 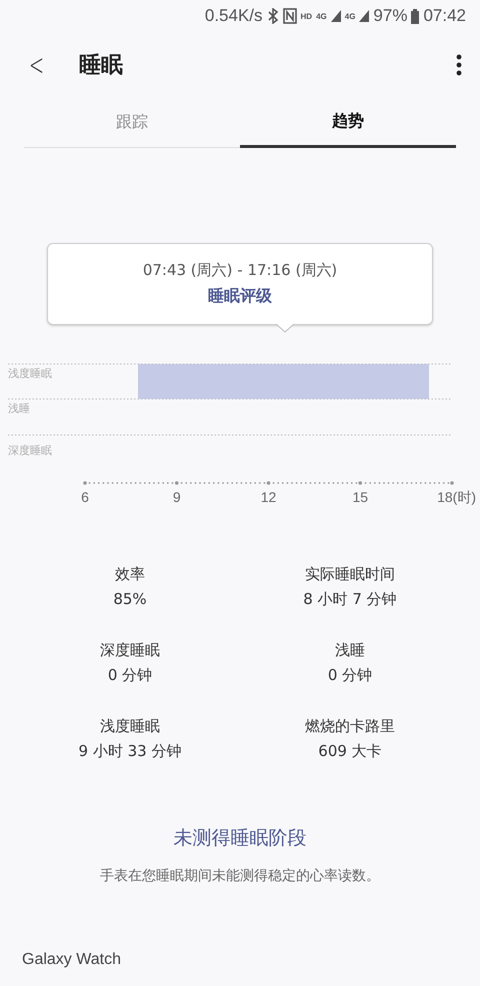 What do you see at coordinates (130, 650) in the screenshot?
I see `stat-label: 深度睡眠` at bounding box center [130, 650].